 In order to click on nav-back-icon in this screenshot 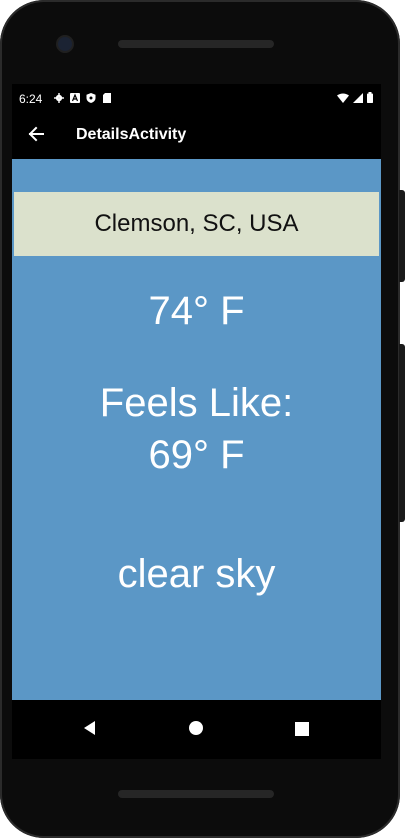, I will do `click(89, 730)`.